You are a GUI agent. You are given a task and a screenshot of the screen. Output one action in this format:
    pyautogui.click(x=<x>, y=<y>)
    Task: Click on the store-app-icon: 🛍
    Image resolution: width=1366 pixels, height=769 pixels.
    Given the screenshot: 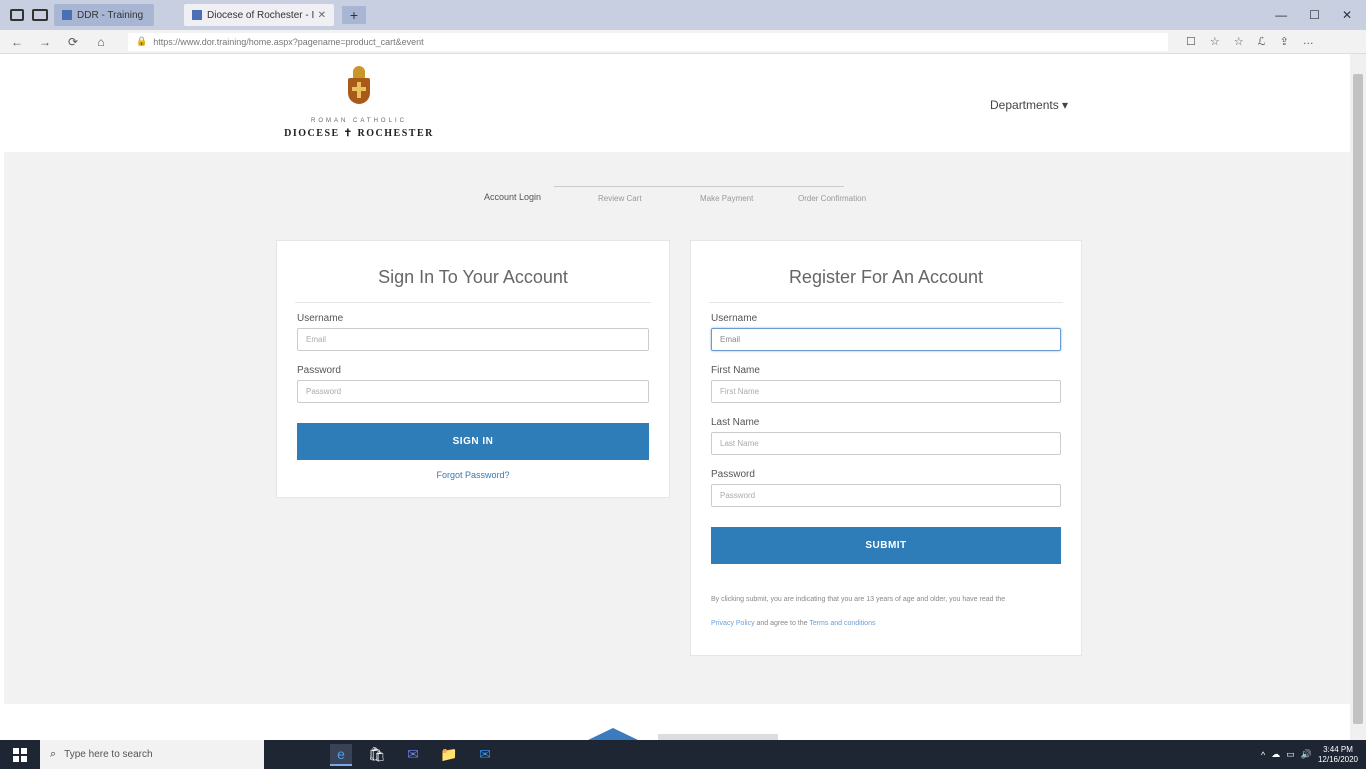 What is the action you would take?
    pyautogui.click(x=377, y=755)
    